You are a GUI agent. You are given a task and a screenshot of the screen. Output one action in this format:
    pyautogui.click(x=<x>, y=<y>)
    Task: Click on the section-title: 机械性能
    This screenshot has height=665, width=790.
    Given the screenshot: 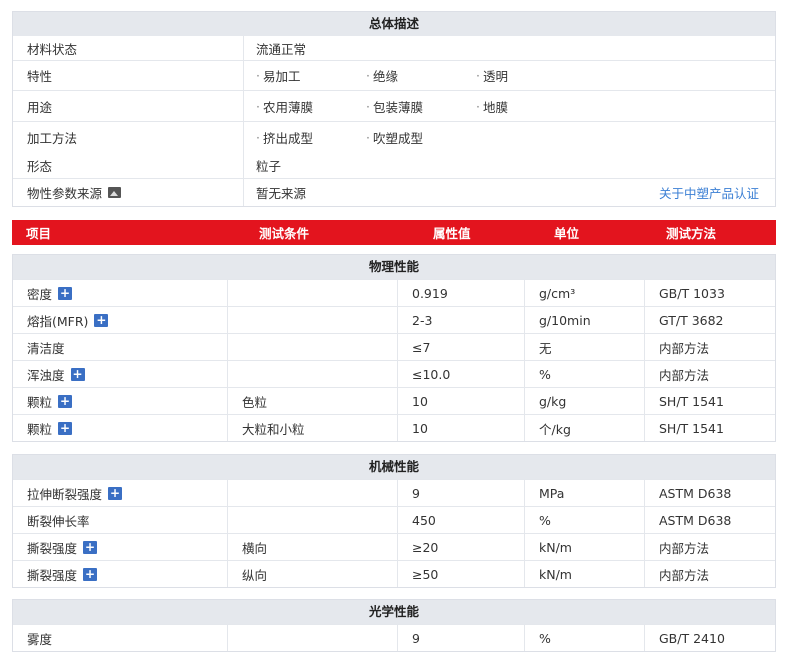 What is the action you would take?
    pyautogui.click(x=394, y=467)
    